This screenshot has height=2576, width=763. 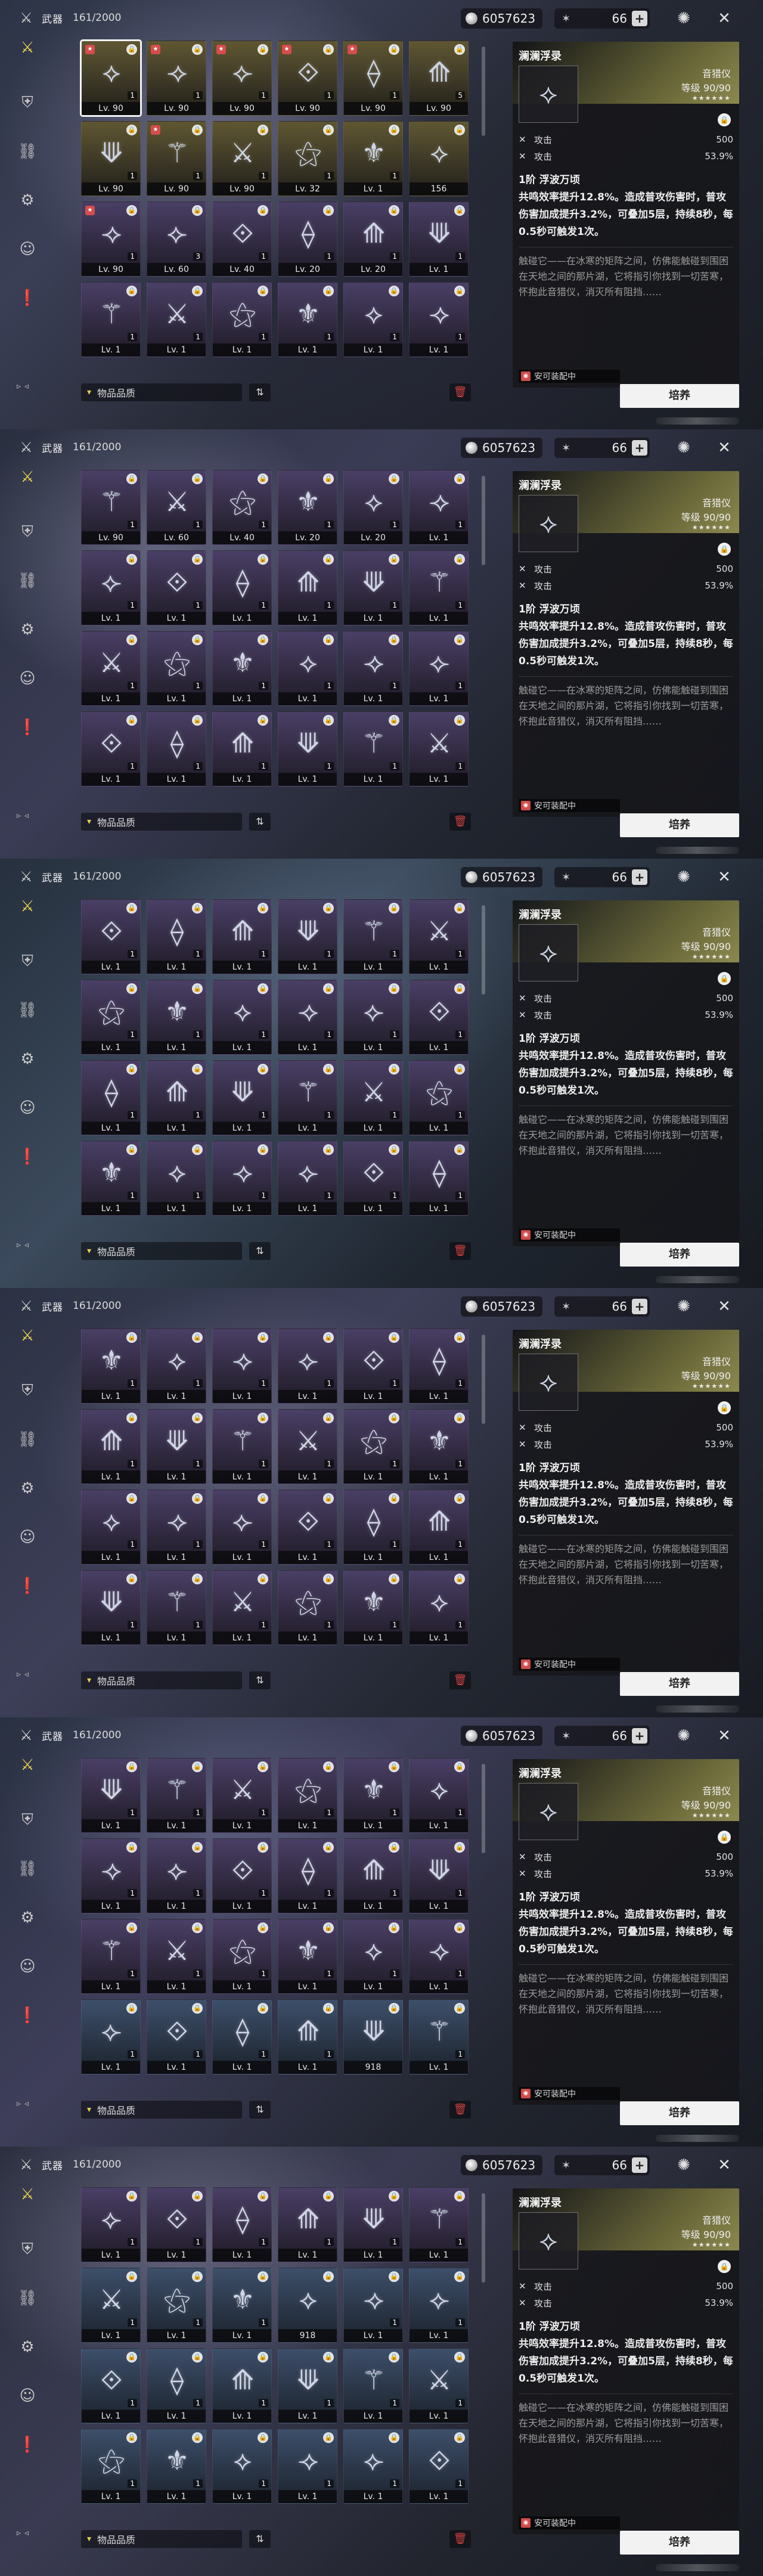 What do you see at coordinates (176, 507) in the screenshot?
I see `weapon-slot: ⚔ 🔒 1 Lv. 60` at bounding box center [176, 507].